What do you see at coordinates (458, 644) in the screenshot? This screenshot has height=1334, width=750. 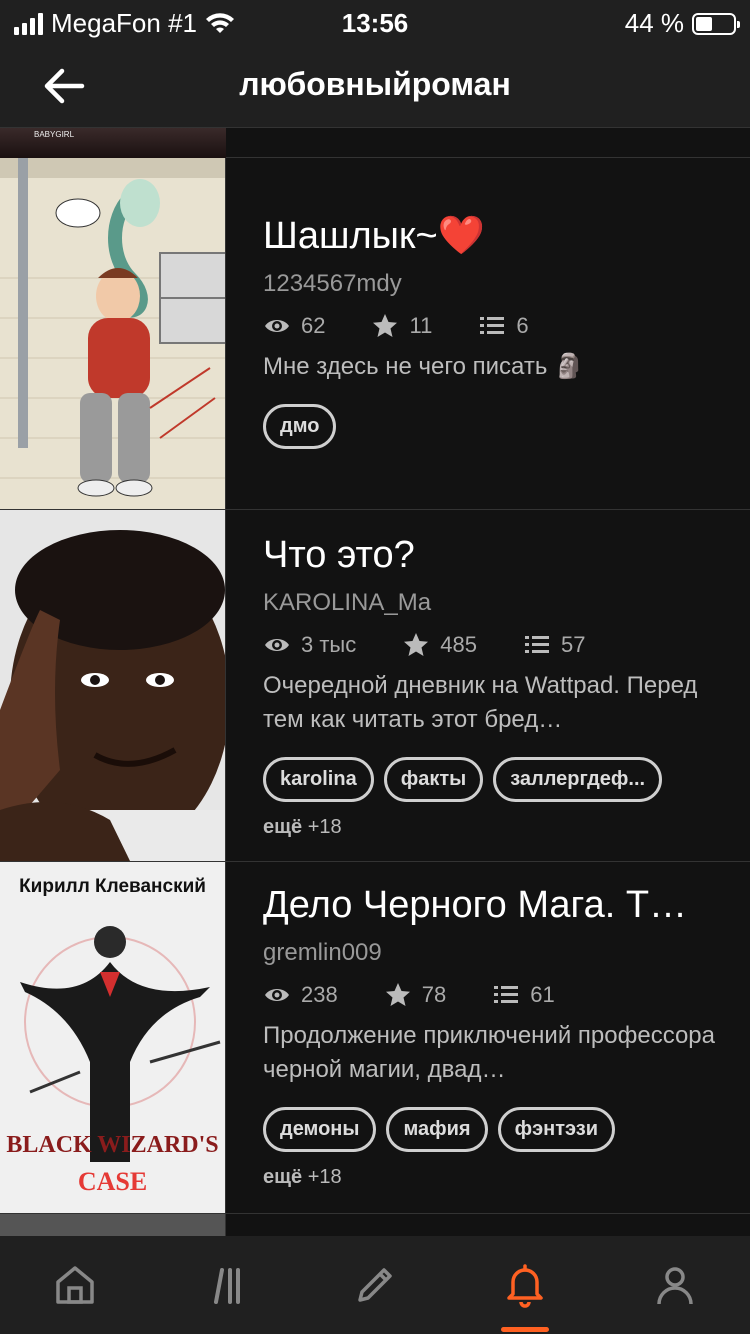 I see `votes-count: 485` at bounding box center [458, 644].